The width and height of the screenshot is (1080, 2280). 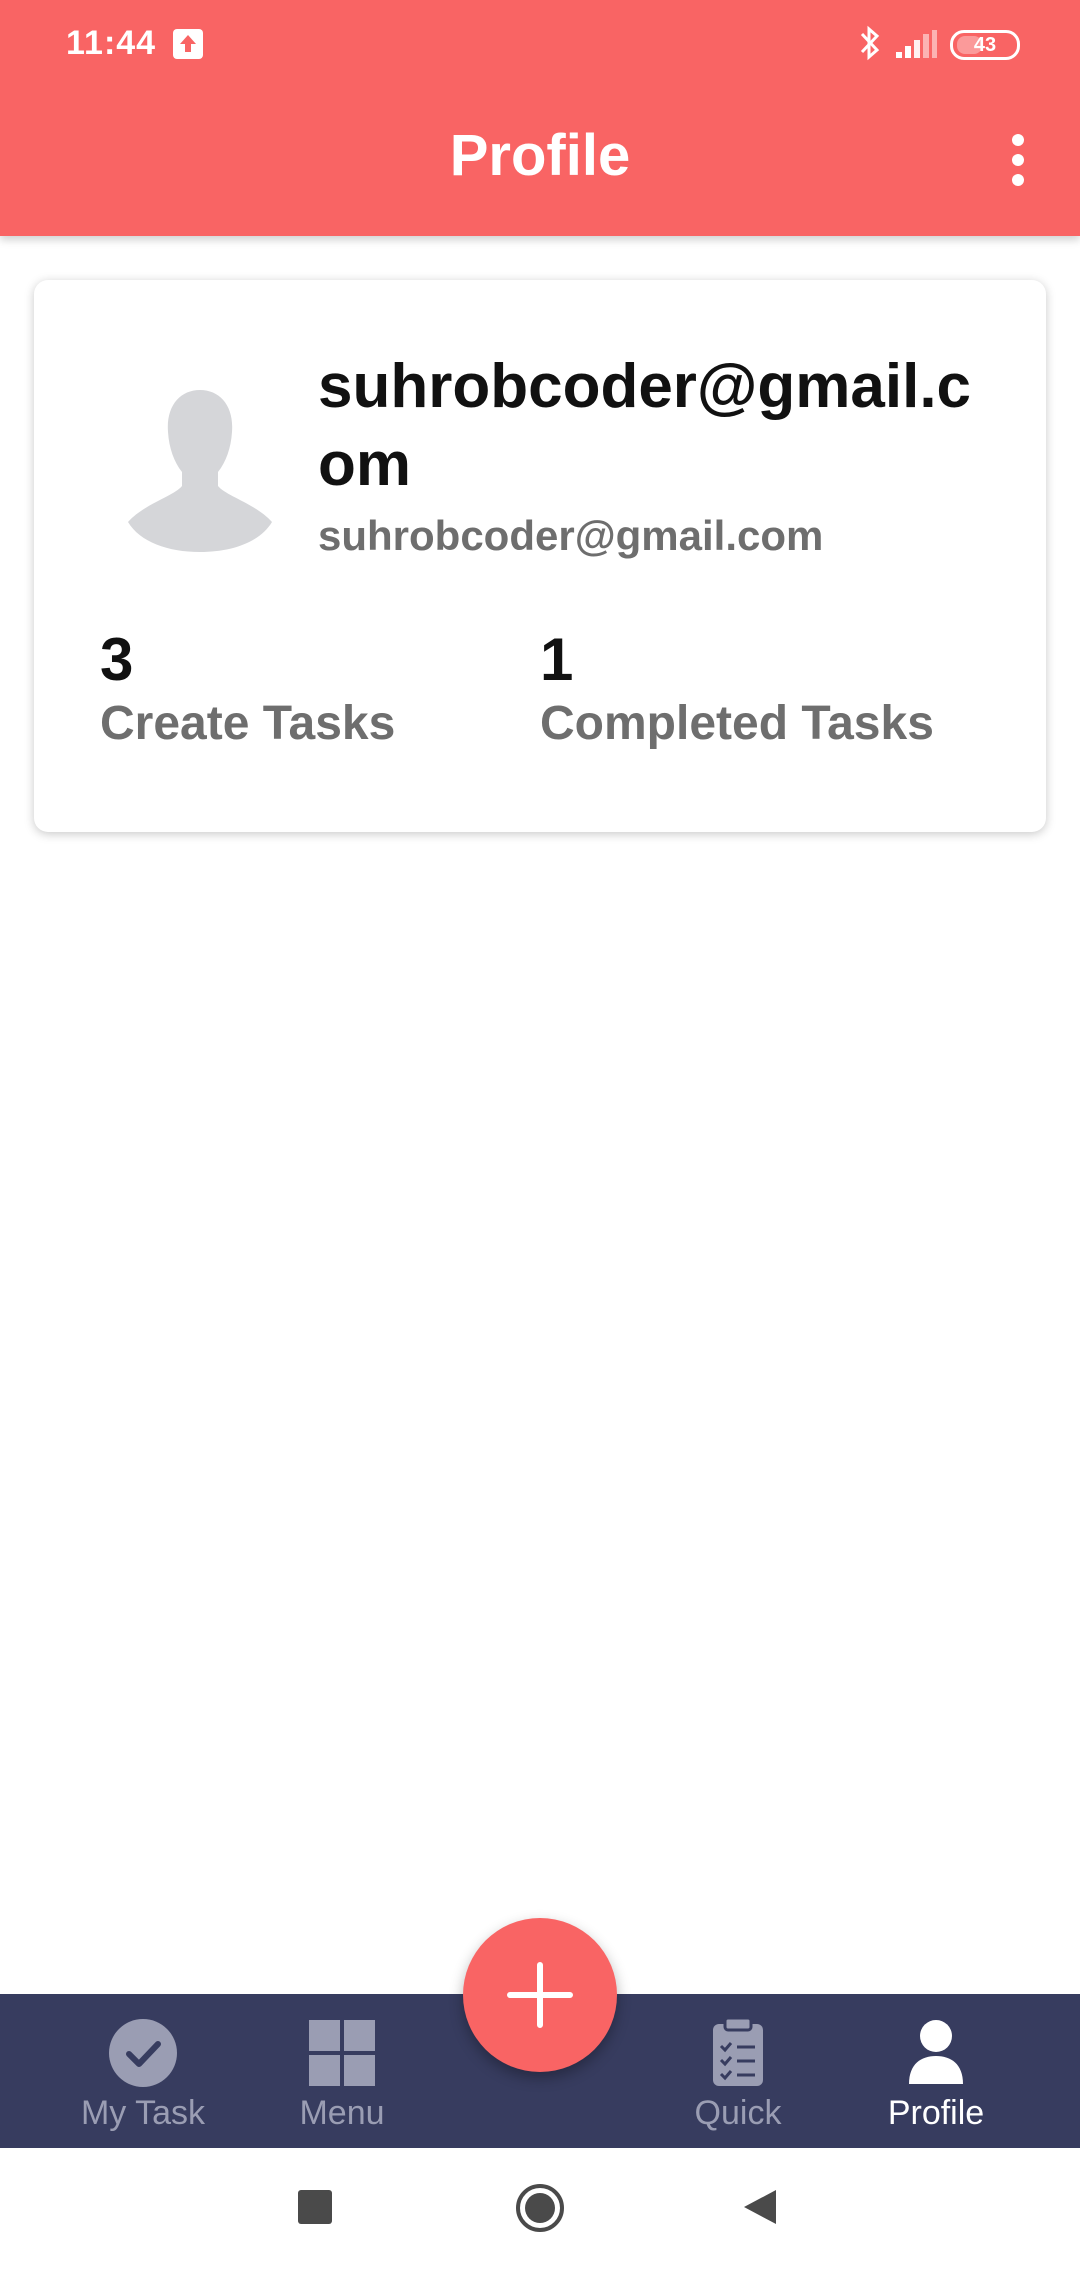 I want to click on battery-icon: 43, so click(x=985, y=45).